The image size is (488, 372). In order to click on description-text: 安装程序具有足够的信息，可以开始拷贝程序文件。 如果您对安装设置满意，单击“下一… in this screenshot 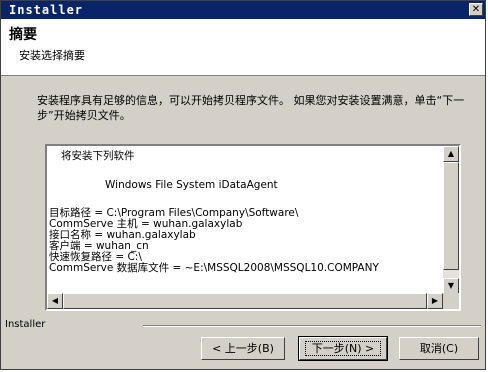, I will do `click(251, 108)`.